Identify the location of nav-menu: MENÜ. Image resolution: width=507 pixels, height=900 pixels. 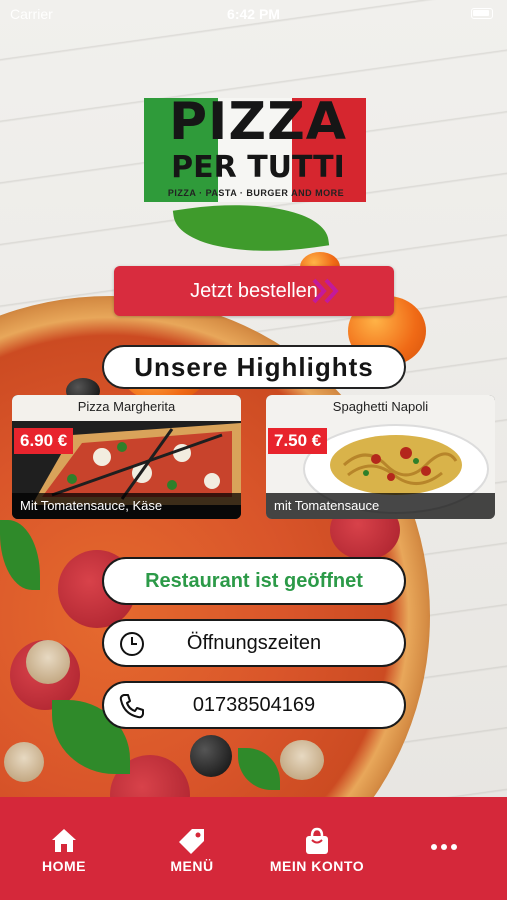
(192, 848).